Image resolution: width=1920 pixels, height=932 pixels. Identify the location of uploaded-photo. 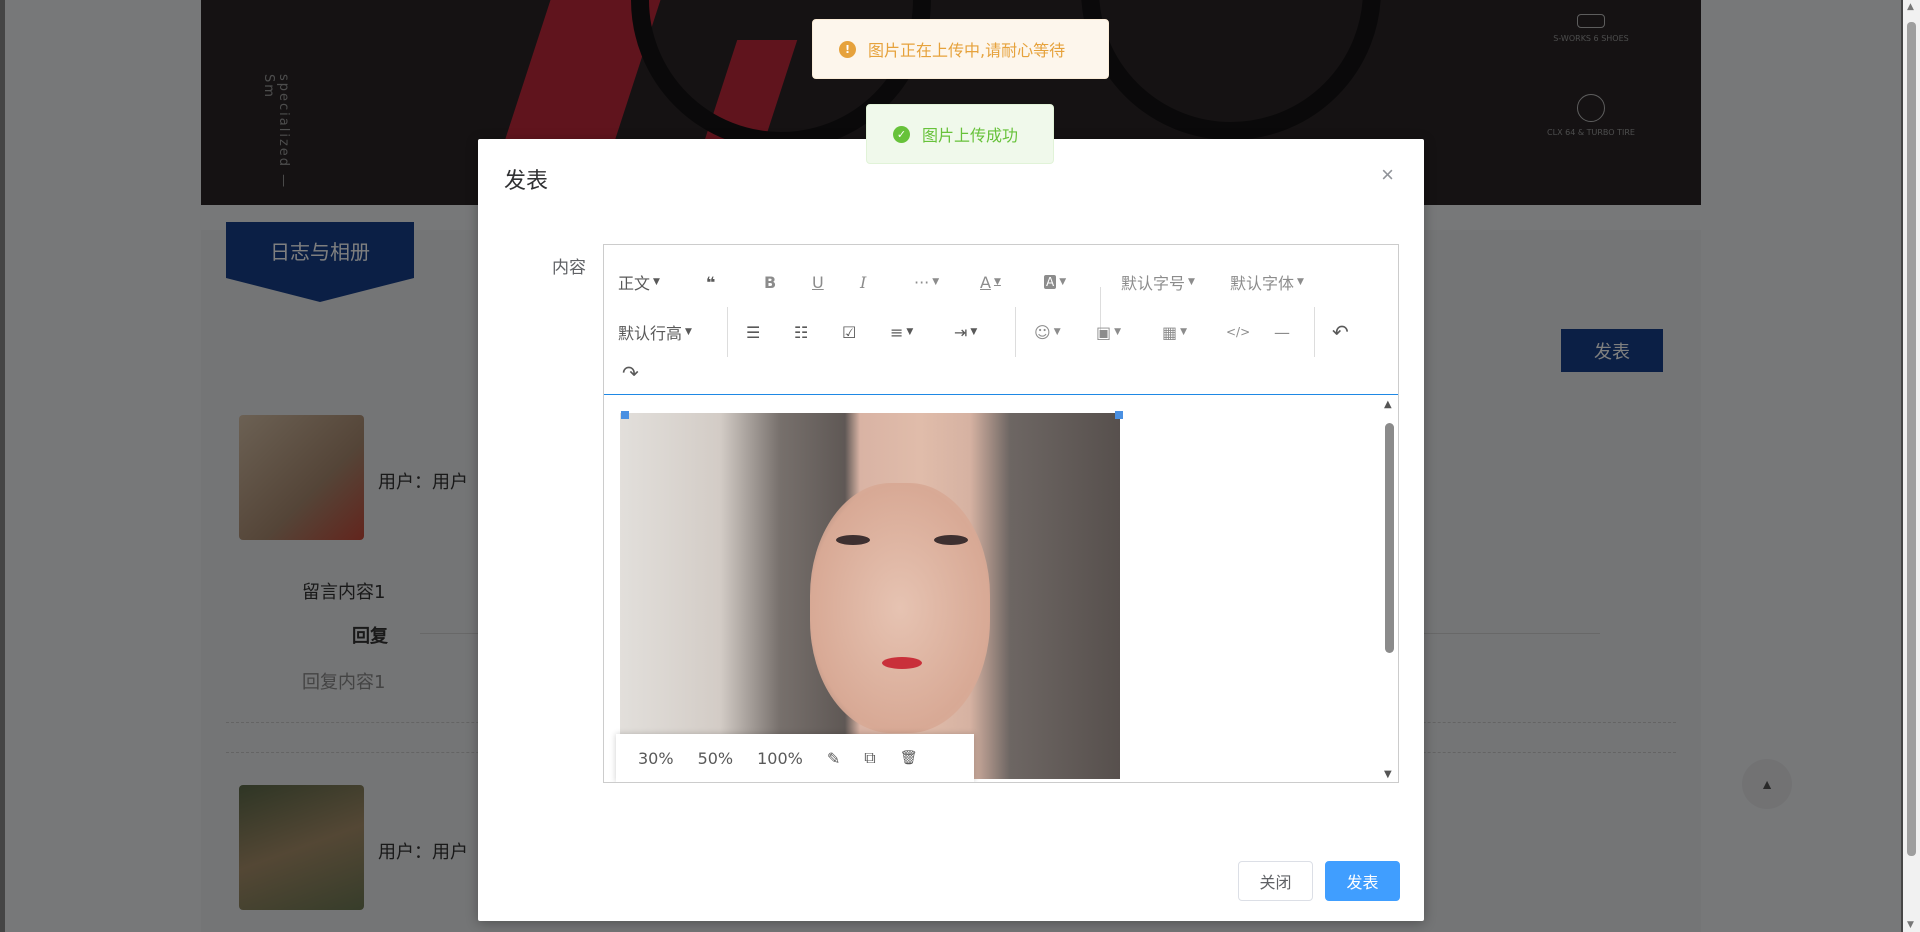
(870, 596).